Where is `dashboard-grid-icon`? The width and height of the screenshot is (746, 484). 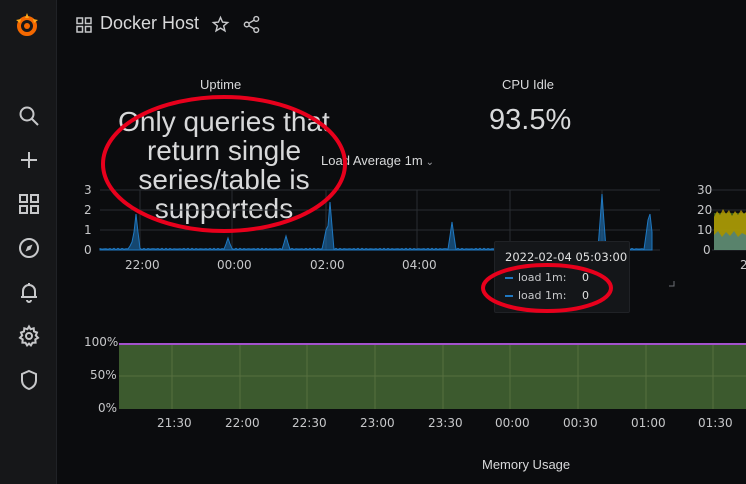 dashboard-grid-icon is located at coordinates (84, 25).